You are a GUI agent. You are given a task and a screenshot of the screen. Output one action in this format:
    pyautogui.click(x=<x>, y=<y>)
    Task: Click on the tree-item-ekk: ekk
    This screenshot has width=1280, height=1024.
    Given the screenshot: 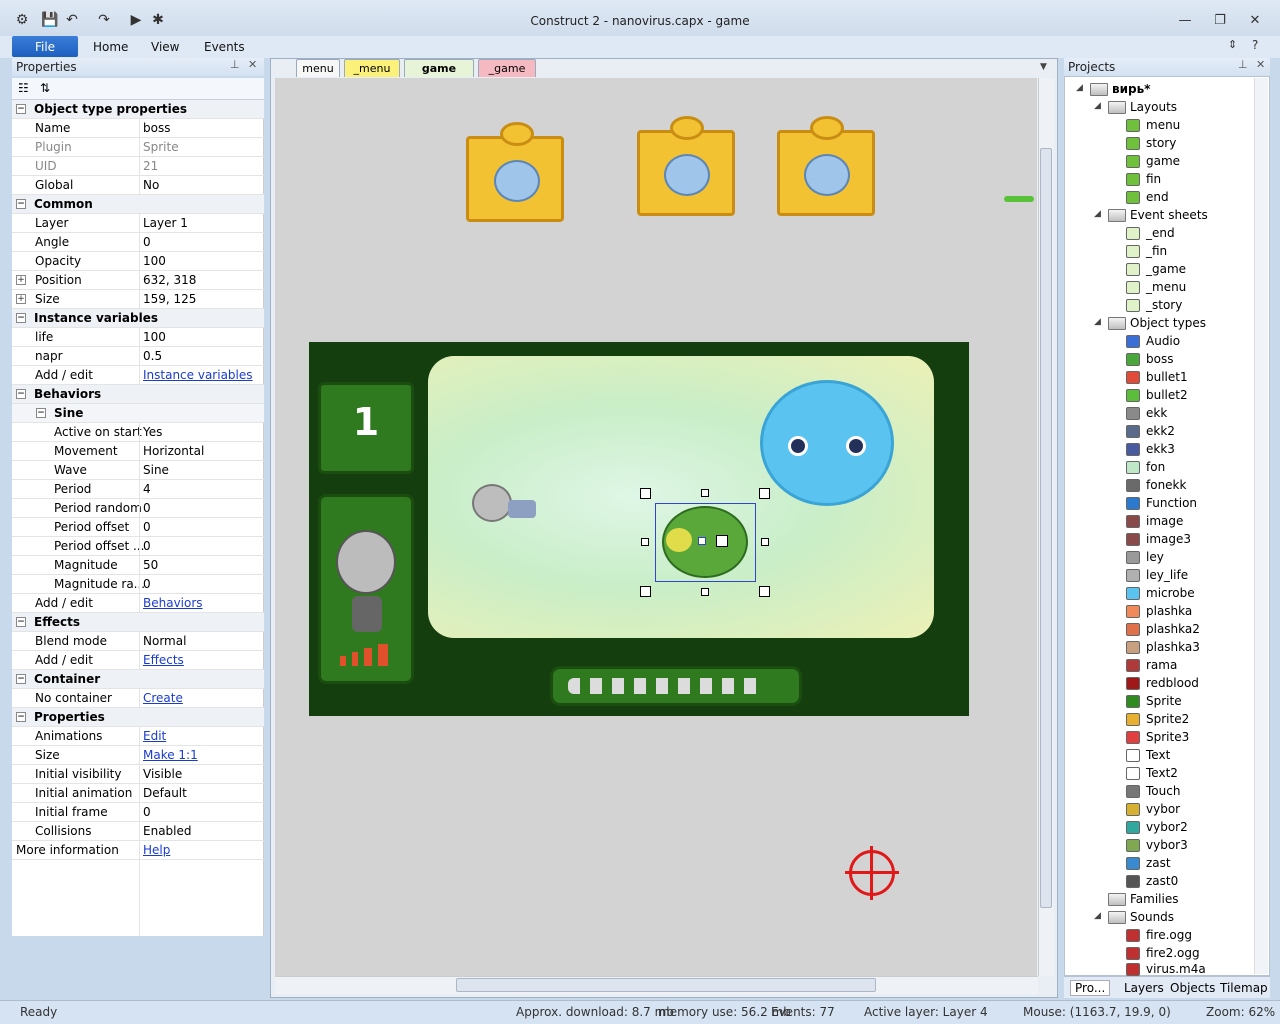 What is the action you would take?
    pyautogui.click(x=1161, y=413)
    